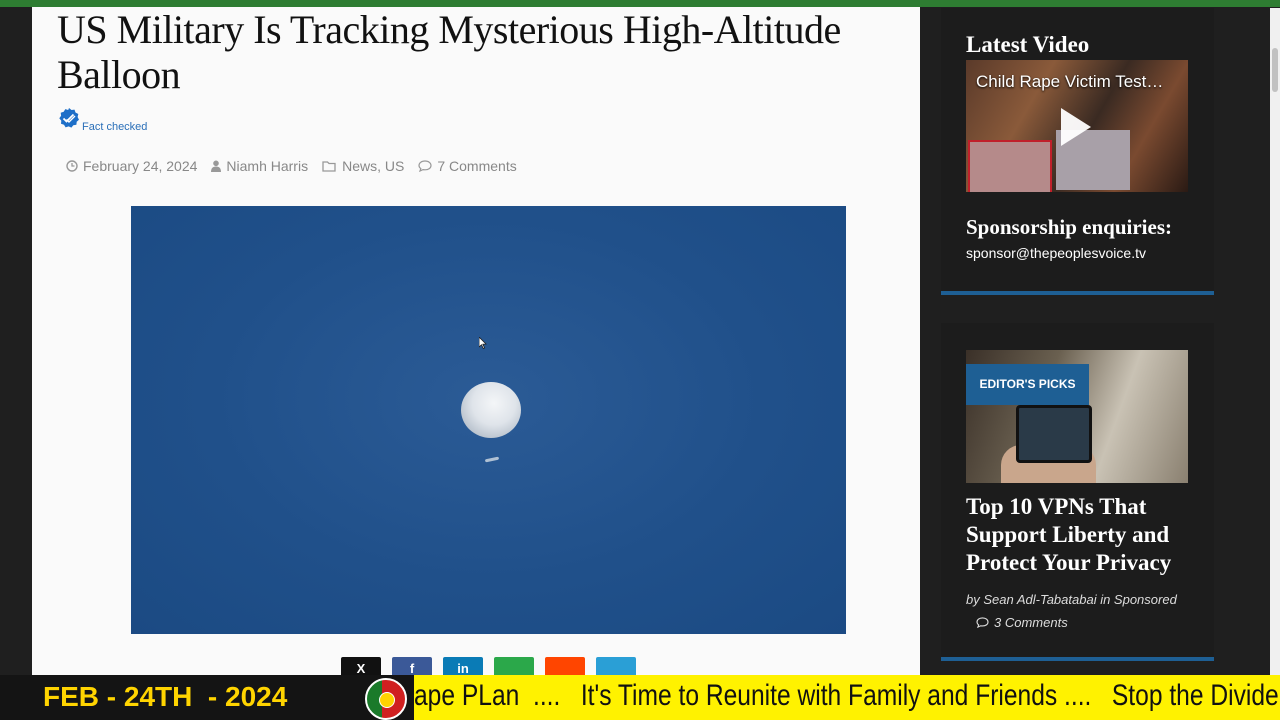 This screenshot has width=1280, height=720. Describe the element at coordinates (492, 459) in the screenshot. I see `balloon-payload` at that location.